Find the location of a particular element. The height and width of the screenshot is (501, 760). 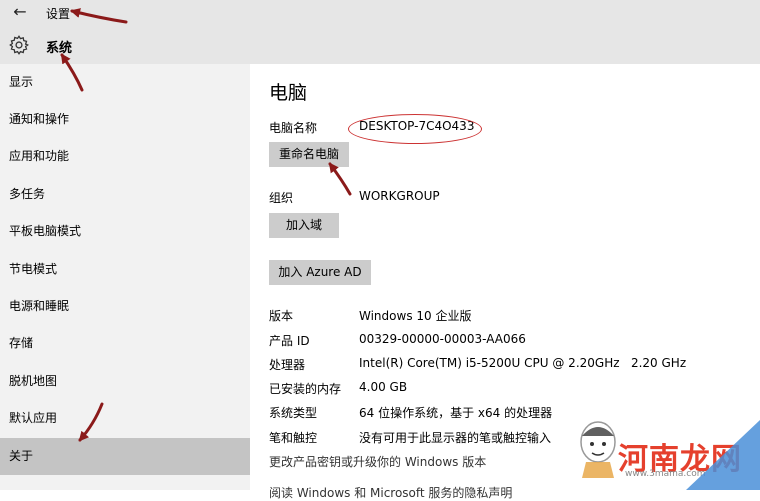

arrow-to-rename is located at coordinates (340, 179).